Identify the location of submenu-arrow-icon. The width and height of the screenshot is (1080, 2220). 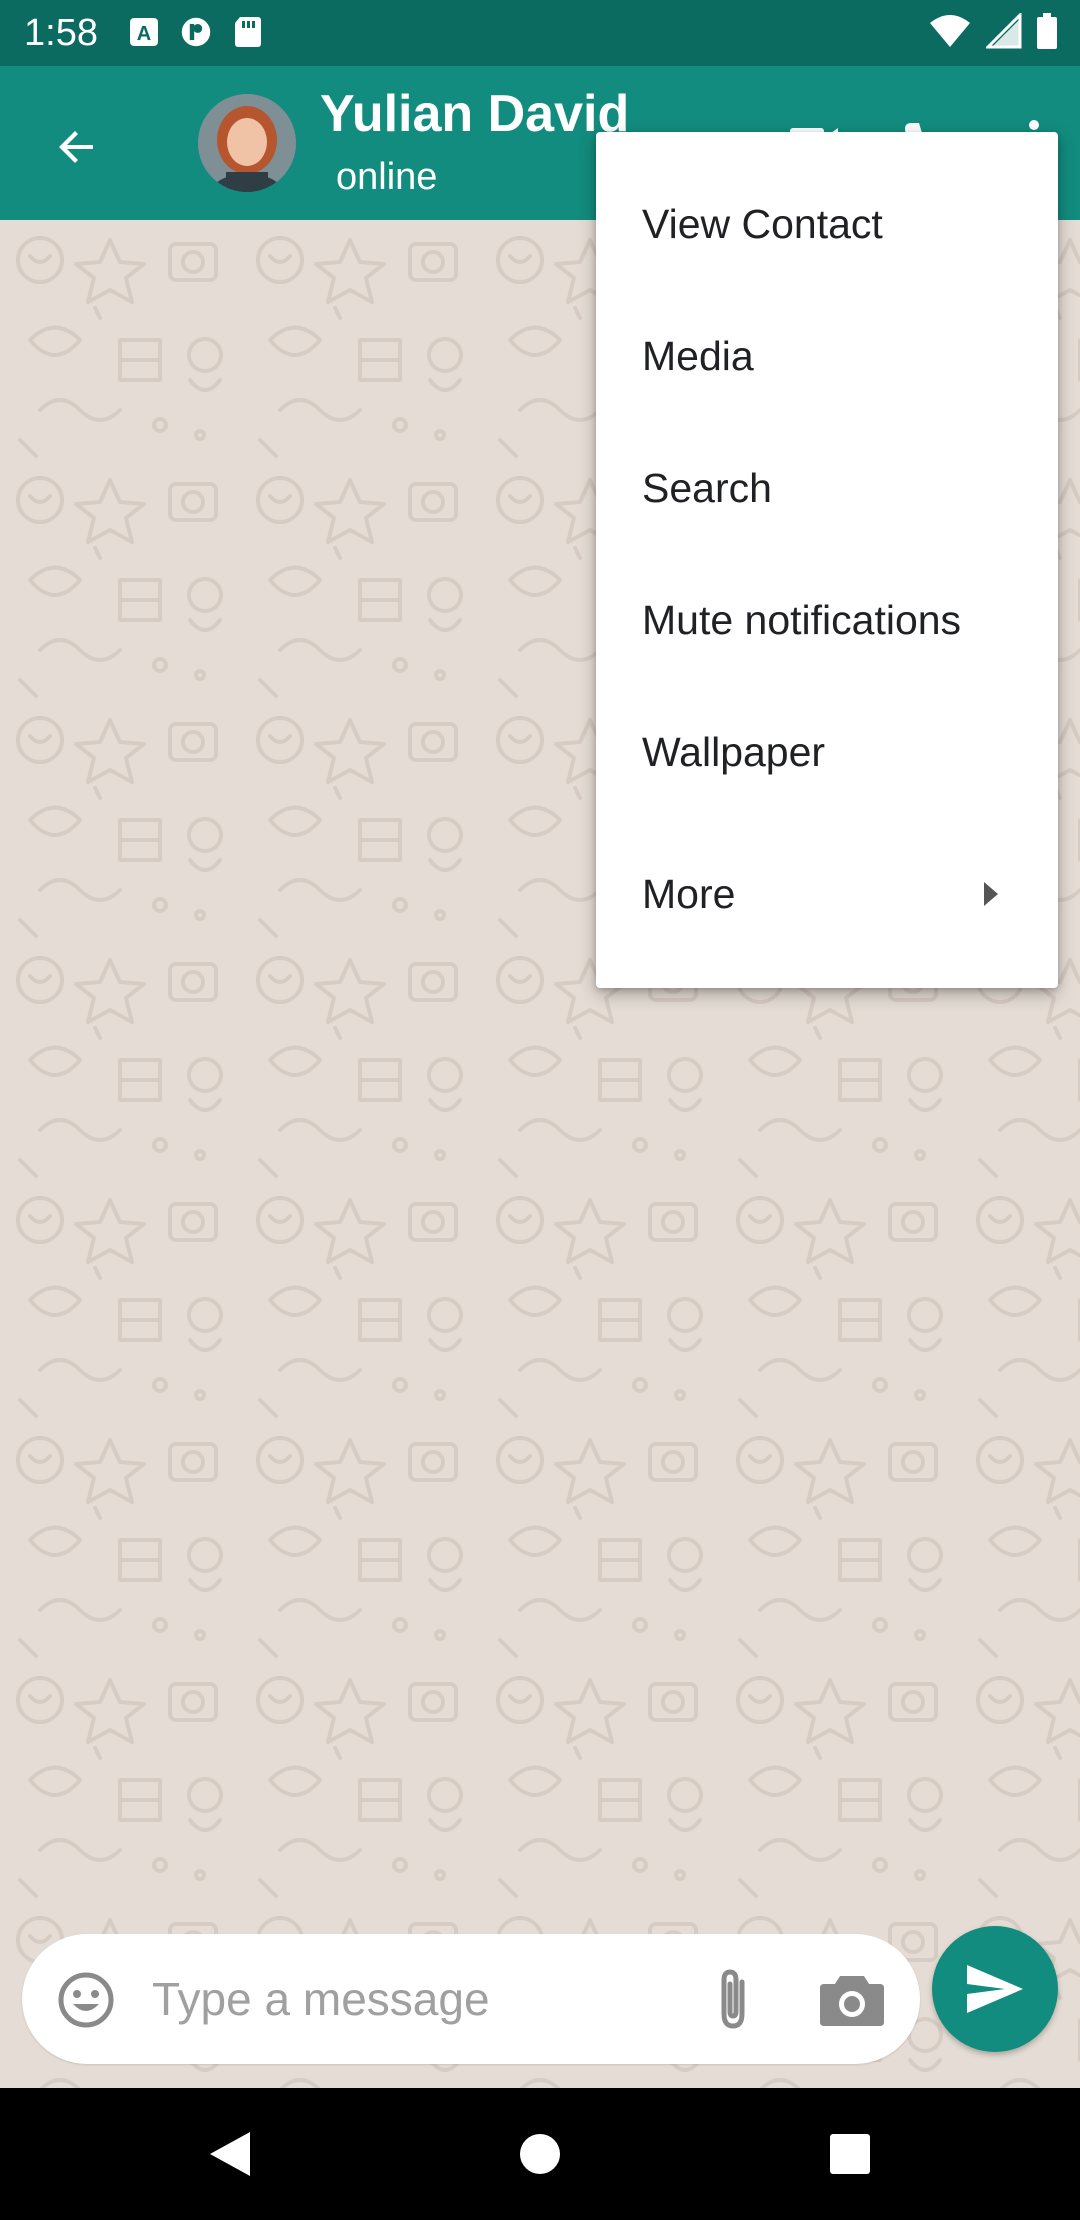
(991, 894).